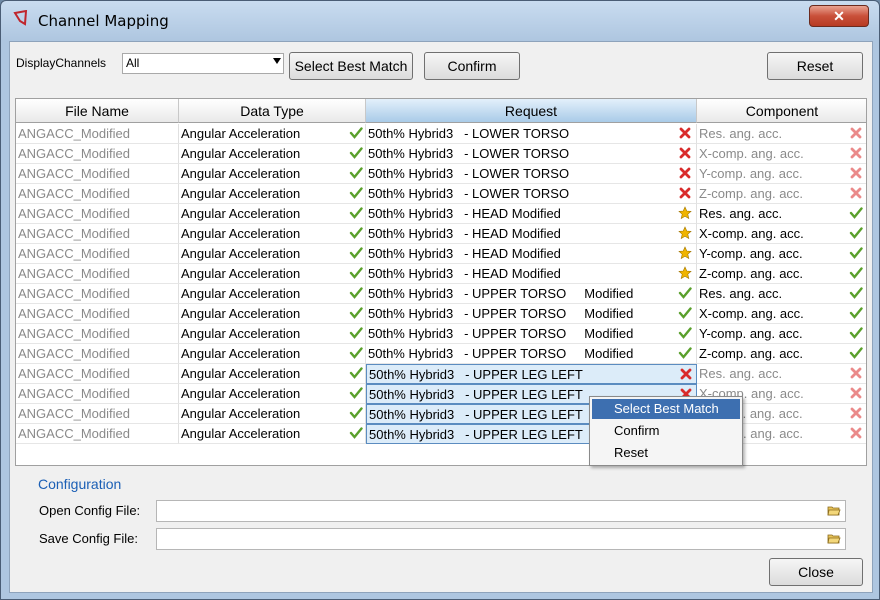  Describe the element at coordinates (531, 374) in the screenshot. I see `request-cell: 50th% Hybrid3 - UPPER LEG LEFT` at that location.